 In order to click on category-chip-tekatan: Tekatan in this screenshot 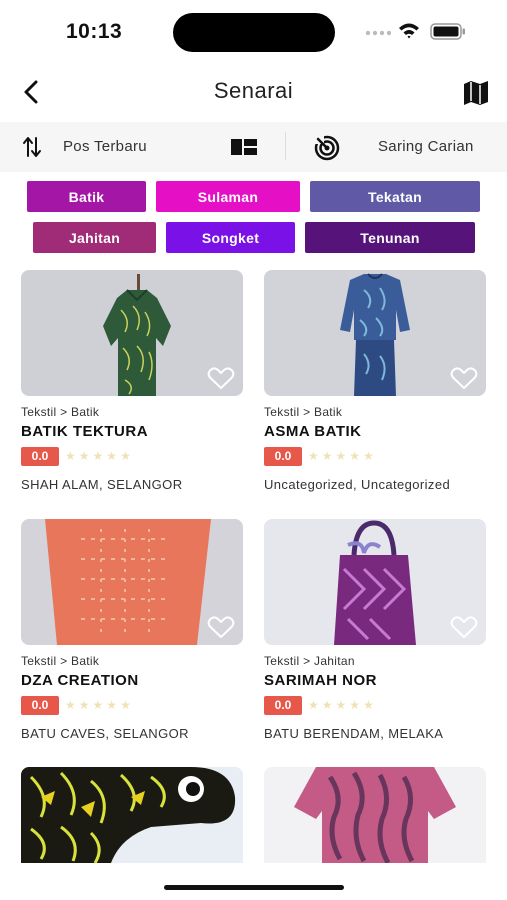, I will do `click(395, 196)`.